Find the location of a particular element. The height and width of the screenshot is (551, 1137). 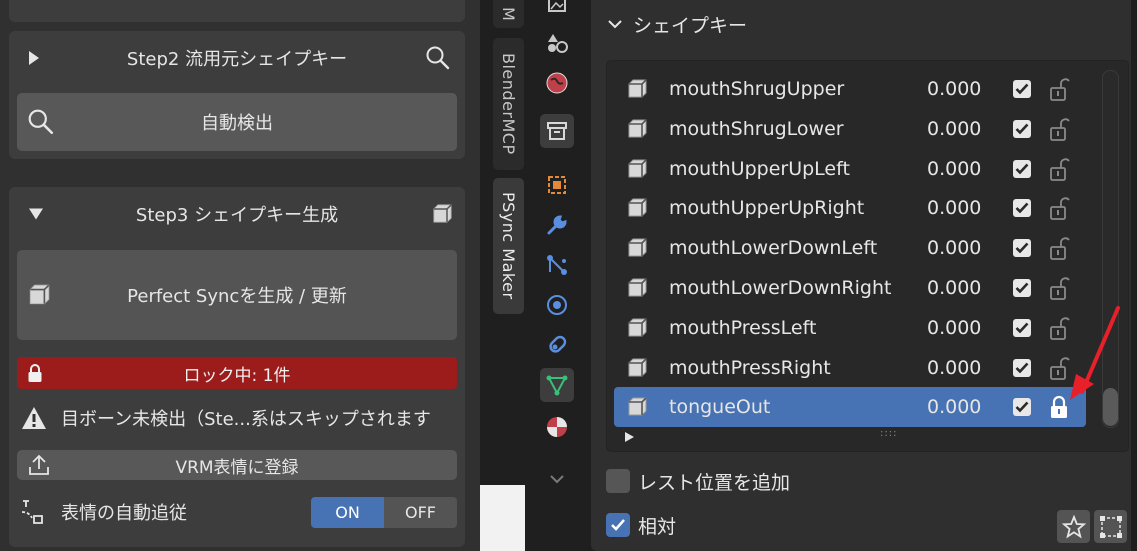

world-icon is located at coordinates (557, 83).